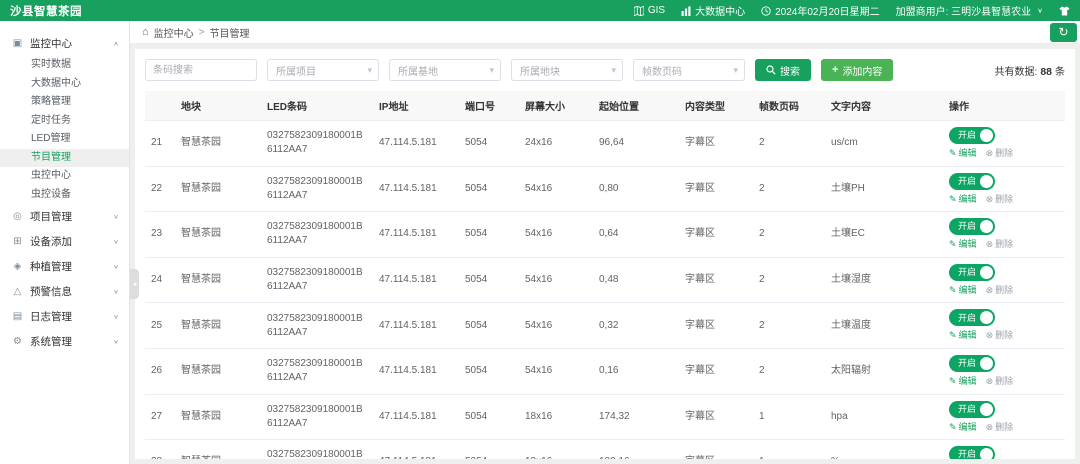 The height and width of the screenshot is (464, 1080). Describe the element at coordinates (1064, 11) in the screenshot. I see `theme-button` at that location.